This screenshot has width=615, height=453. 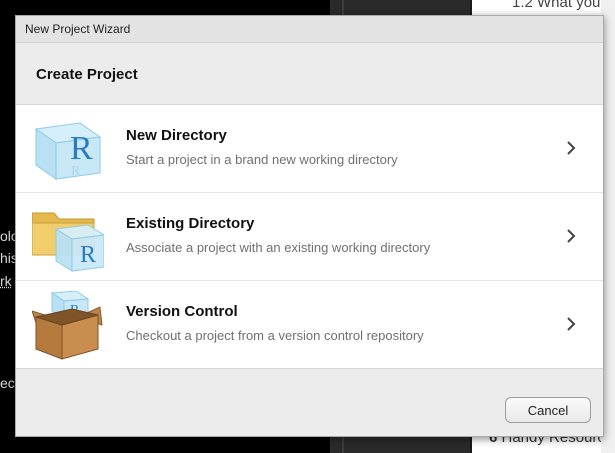 I want to click on option-title: New Directory, so click(x=176, y=135).